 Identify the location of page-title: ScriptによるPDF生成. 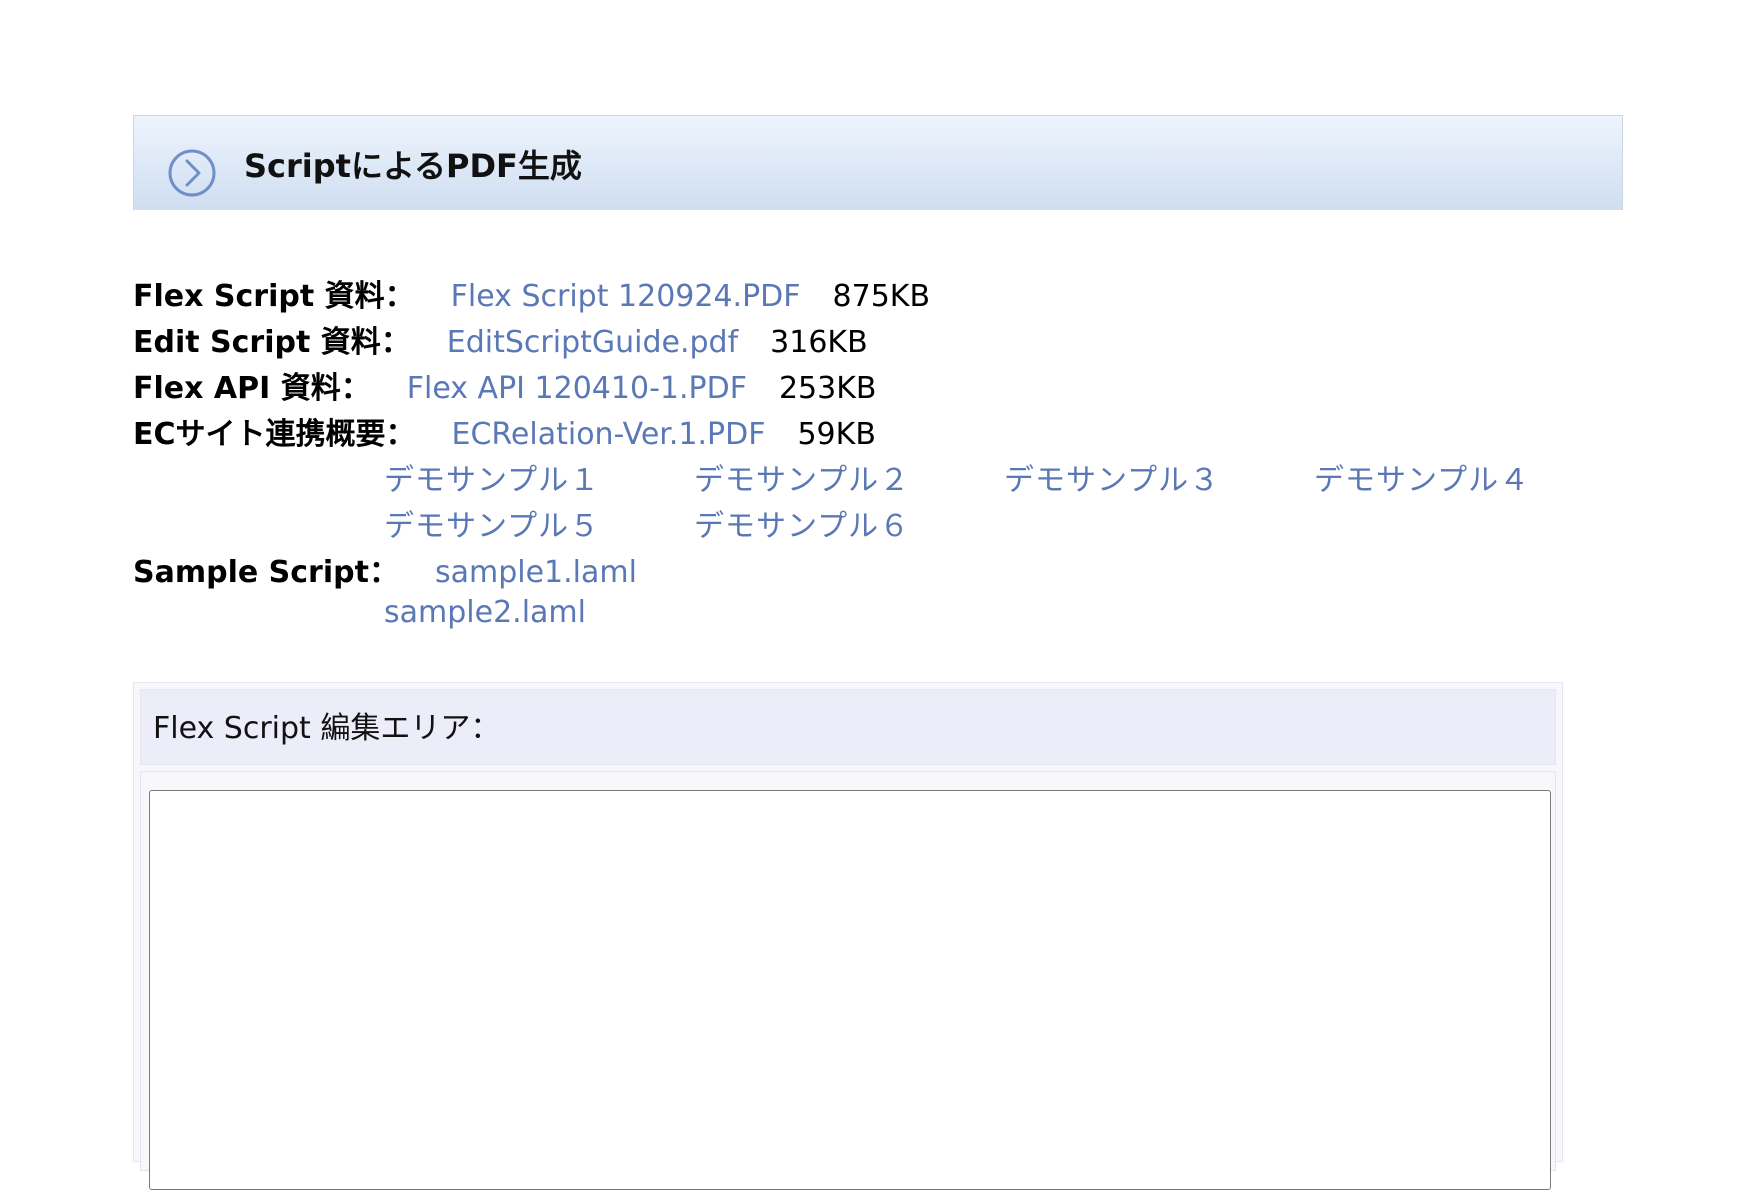
(413, 166).